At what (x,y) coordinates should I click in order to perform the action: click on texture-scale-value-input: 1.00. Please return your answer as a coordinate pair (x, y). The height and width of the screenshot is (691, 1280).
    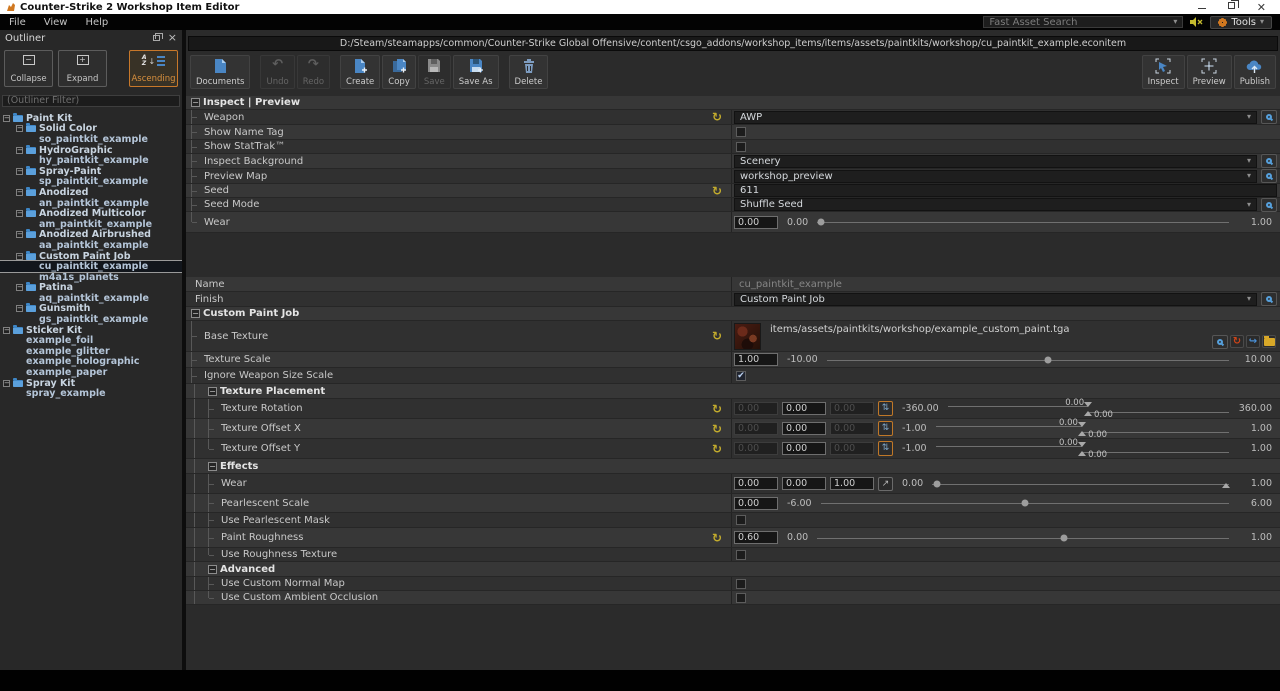
    Looking at the image, I should click on (756, 359).